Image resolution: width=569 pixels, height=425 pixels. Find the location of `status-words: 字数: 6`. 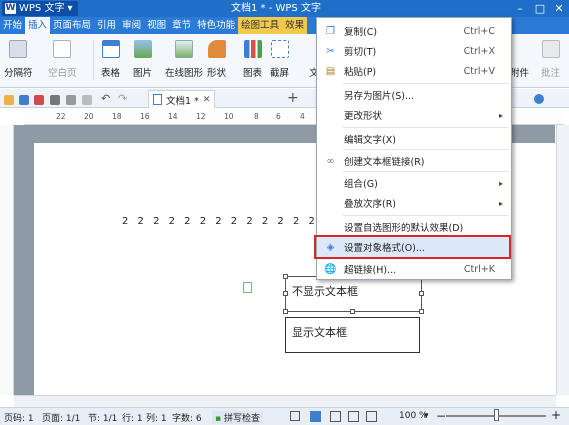

status-words: 字数: 6 is located at coordinates (187, 419).